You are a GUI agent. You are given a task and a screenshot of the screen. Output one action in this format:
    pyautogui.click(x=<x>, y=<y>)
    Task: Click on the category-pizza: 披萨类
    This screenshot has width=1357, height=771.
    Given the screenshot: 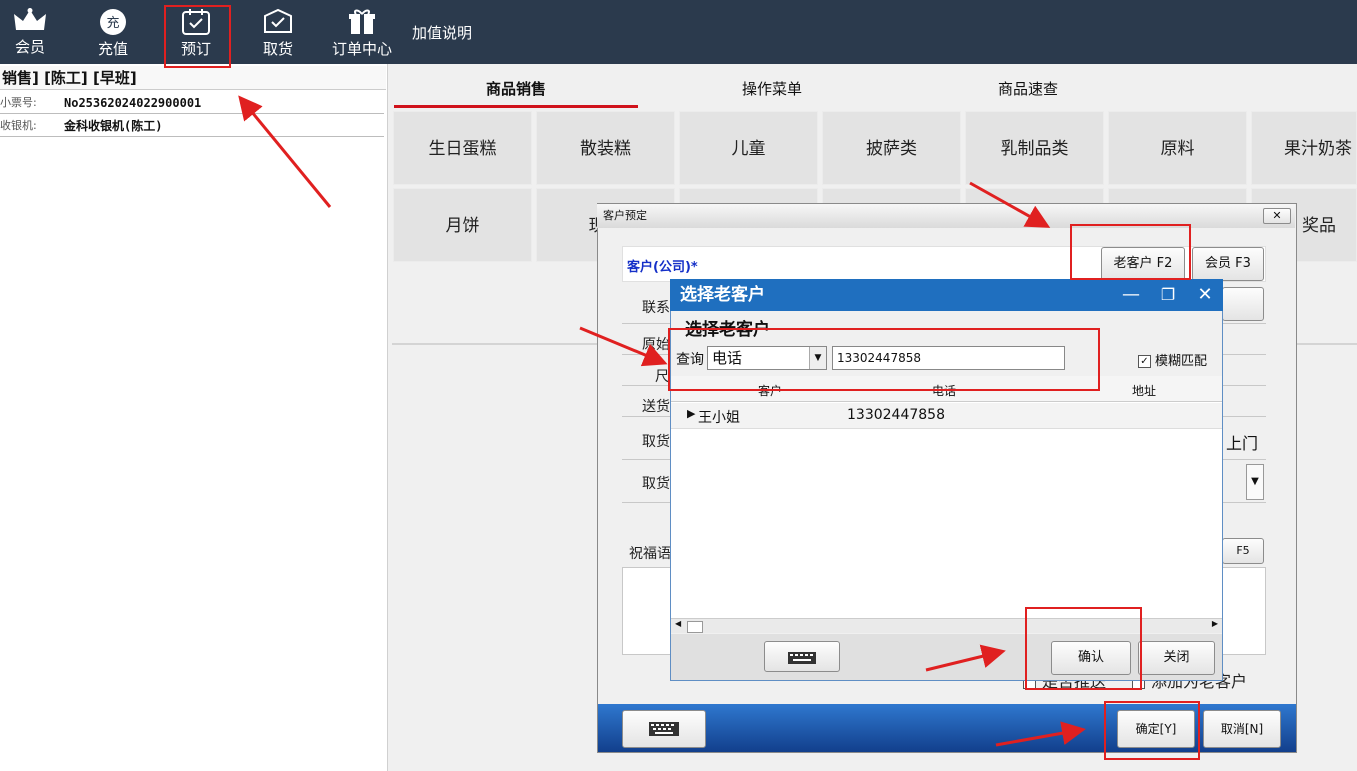 What is the action you would take?
    pyautogui.click(x=891, y=148)
    